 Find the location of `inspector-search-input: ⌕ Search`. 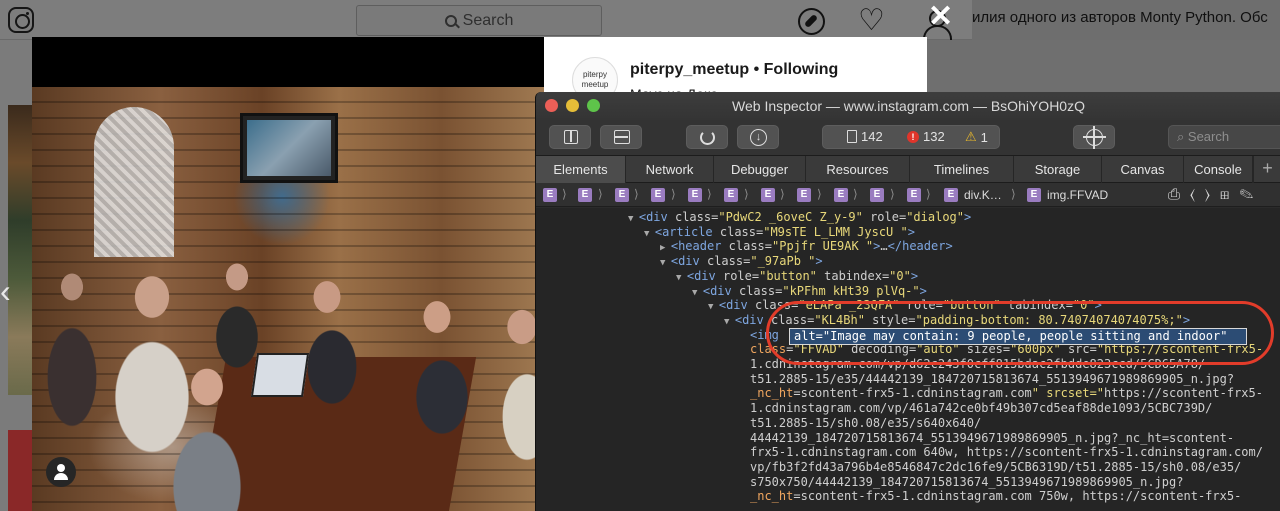

inspector-search-input: ⌕ Search is located at coordinates (1224, 137).